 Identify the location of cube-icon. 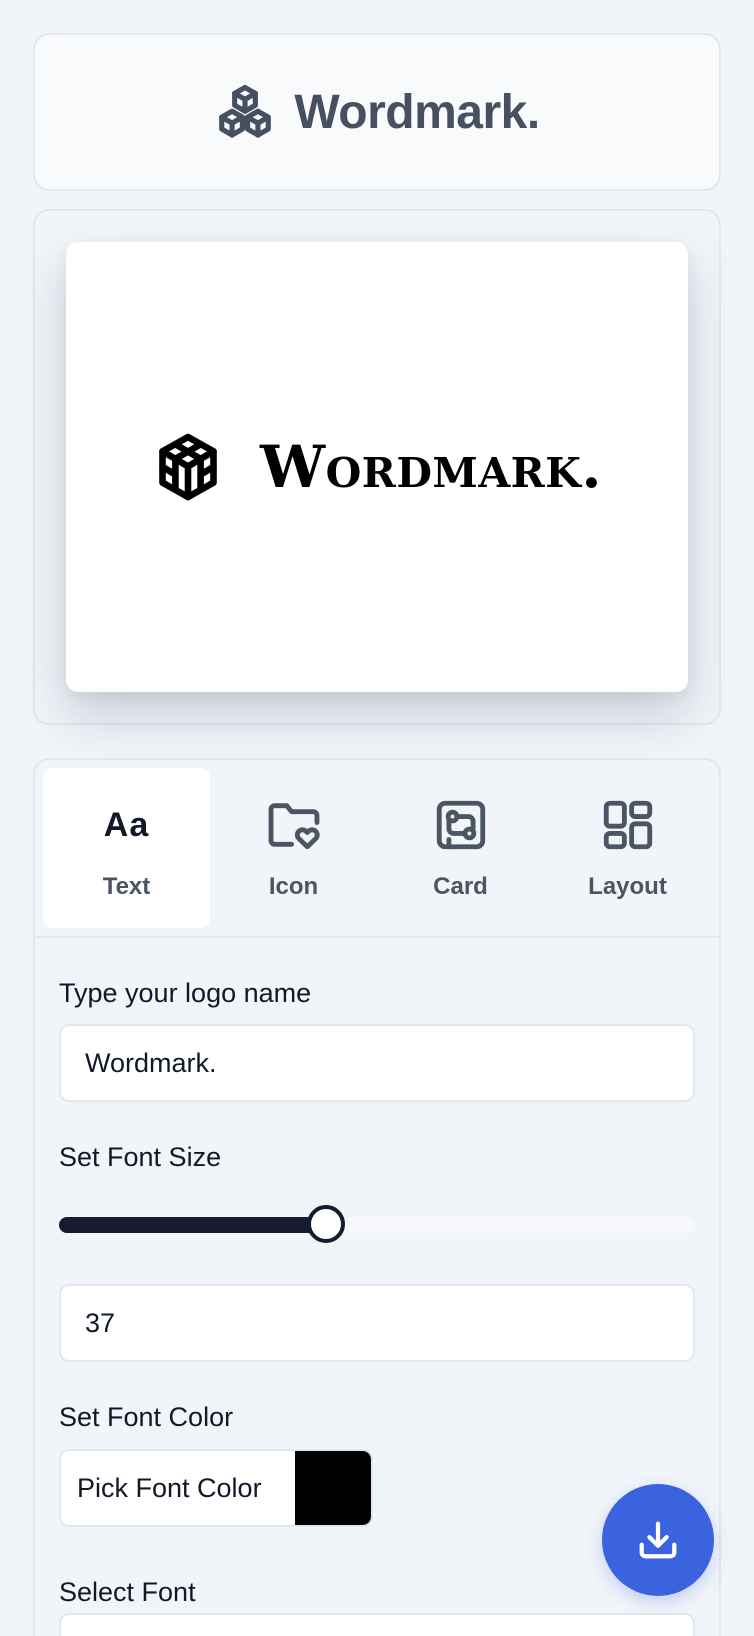
(188, 467).